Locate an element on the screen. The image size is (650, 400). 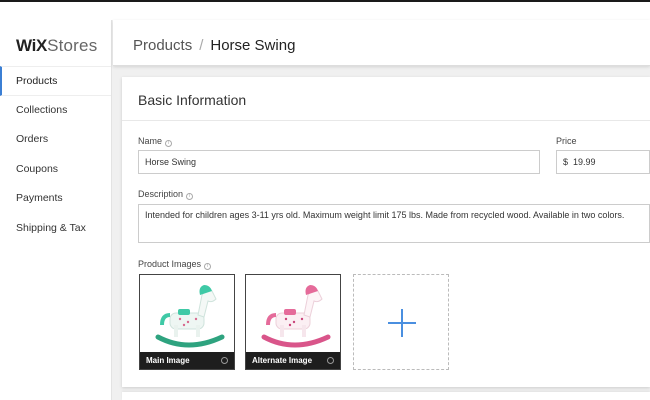
card-title: Basic Information is located at coordinates (192, 100).